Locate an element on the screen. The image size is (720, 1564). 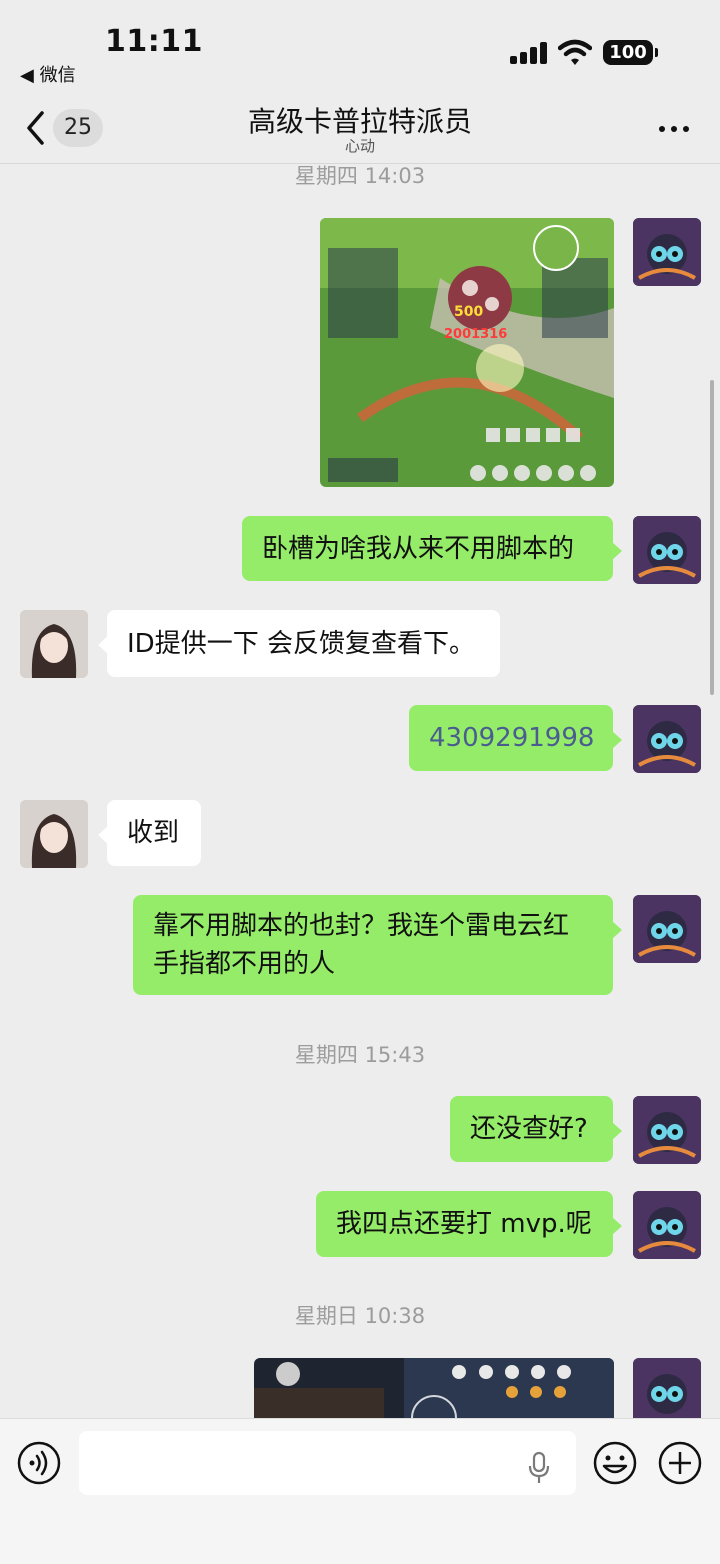
battery-indicator: 100 is located at coordinates (630, 52).